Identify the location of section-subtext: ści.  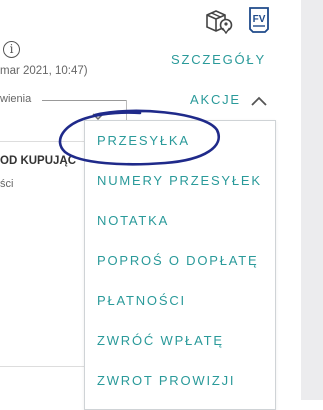
(7, 184).